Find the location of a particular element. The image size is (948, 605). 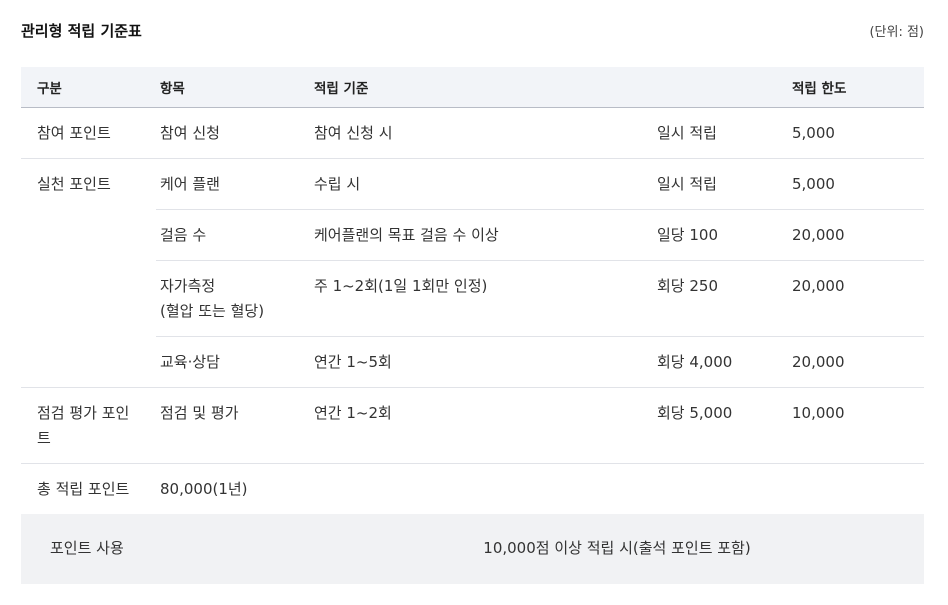

table-row: 교육·상담 연간 1~5회 회당 4,000 20,000 is located at coordinates (472, 362).